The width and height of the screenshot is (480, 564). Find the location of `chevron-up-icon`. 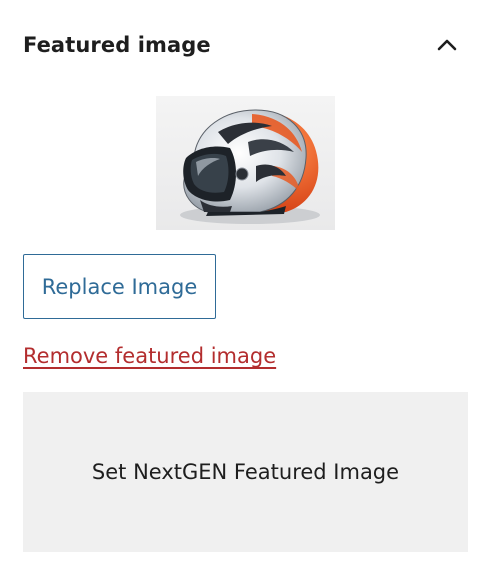

chevron-up-icon is located at coordinates (447, 45).